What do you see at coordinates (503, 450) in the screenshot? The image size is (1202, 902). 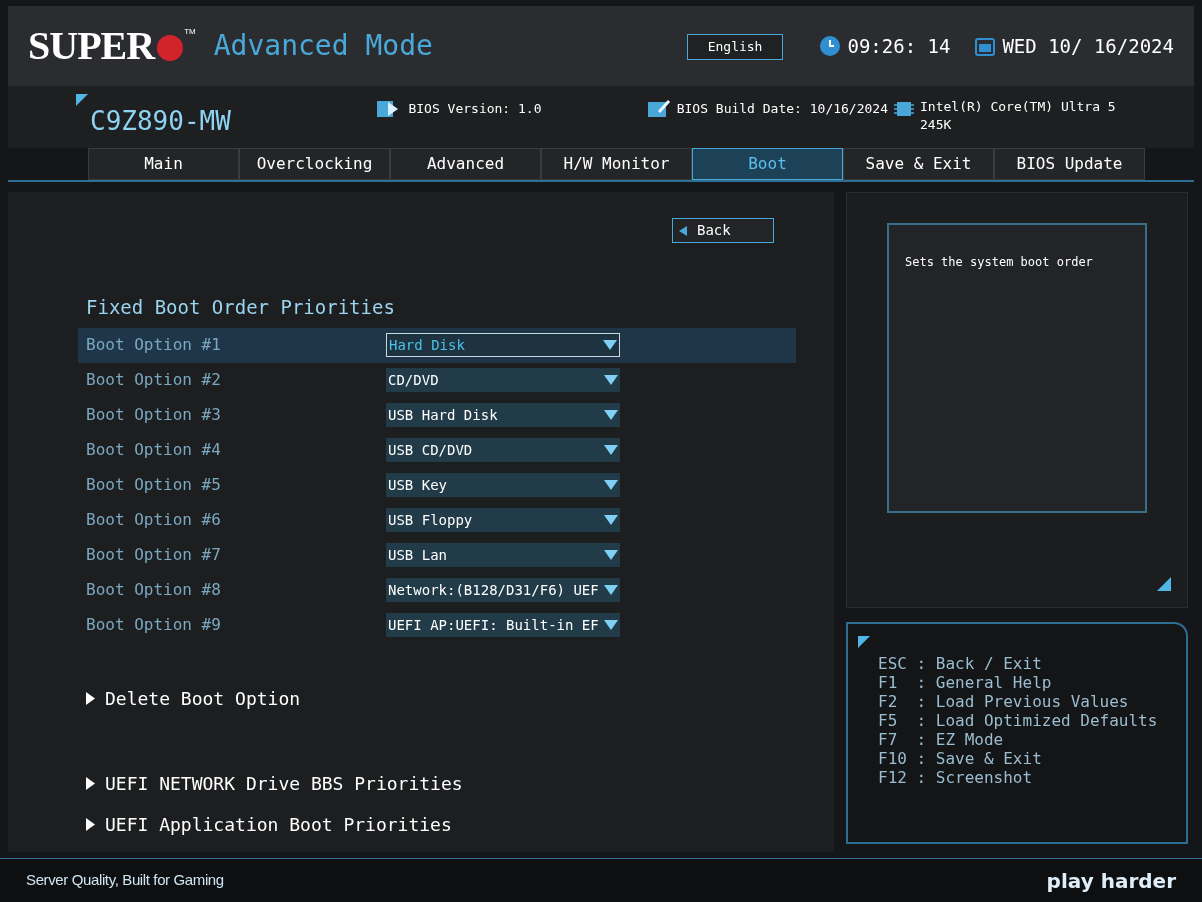 I see `option-dropdown: USB CD/DVD` at bounding box center [503, 450].